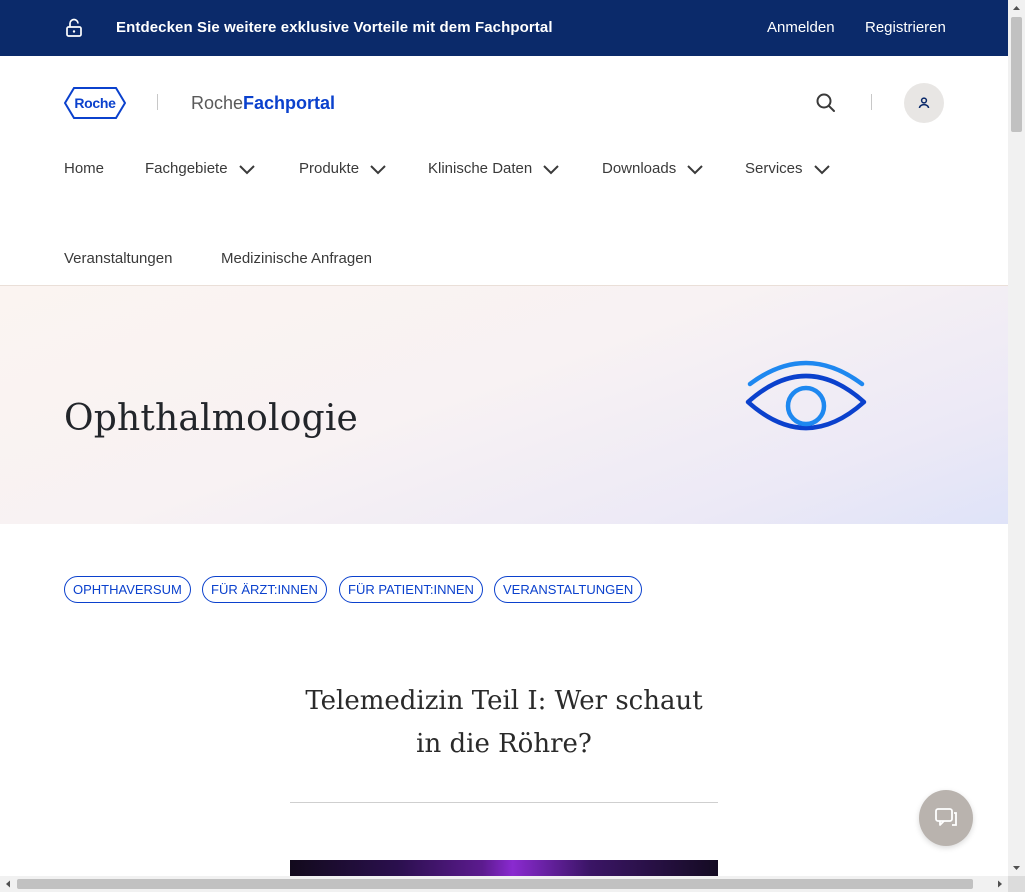 This screenshot has height=892, width=1025. I want to click on login-link: Anmelden, so click(801, 27).